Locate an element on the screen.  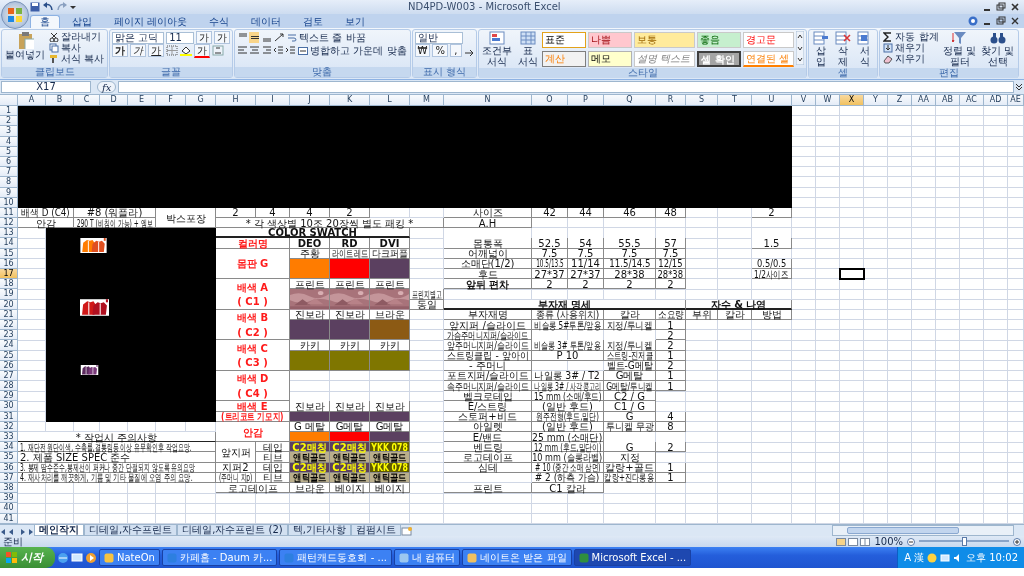
column-header: C is located at coordinates (87, 100).